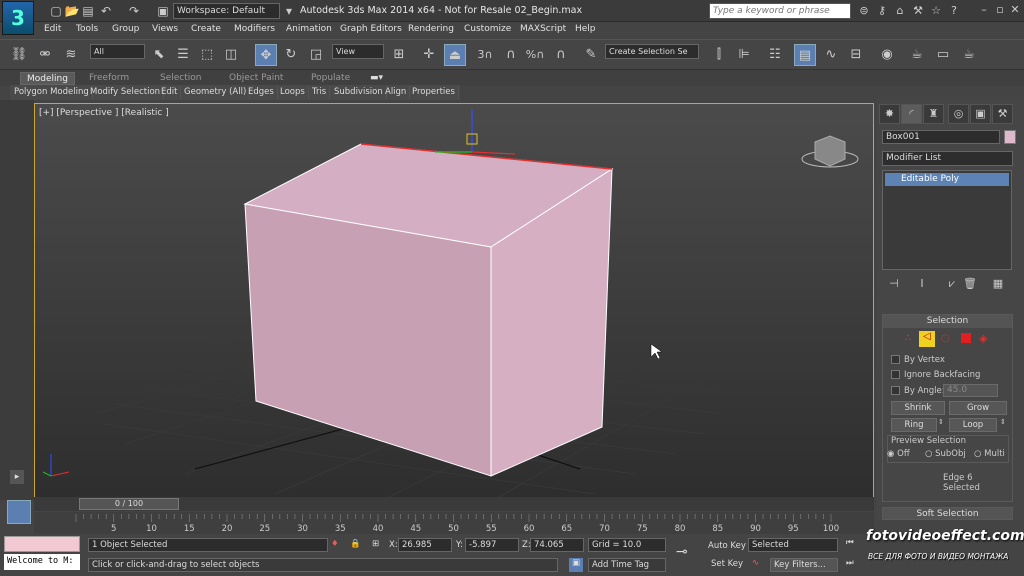 This screenshot has width=1024, height=576. Describe the element at coordinates (927, 339) in the screenshot. I see `edge-mode-icon: ◁` at that location.